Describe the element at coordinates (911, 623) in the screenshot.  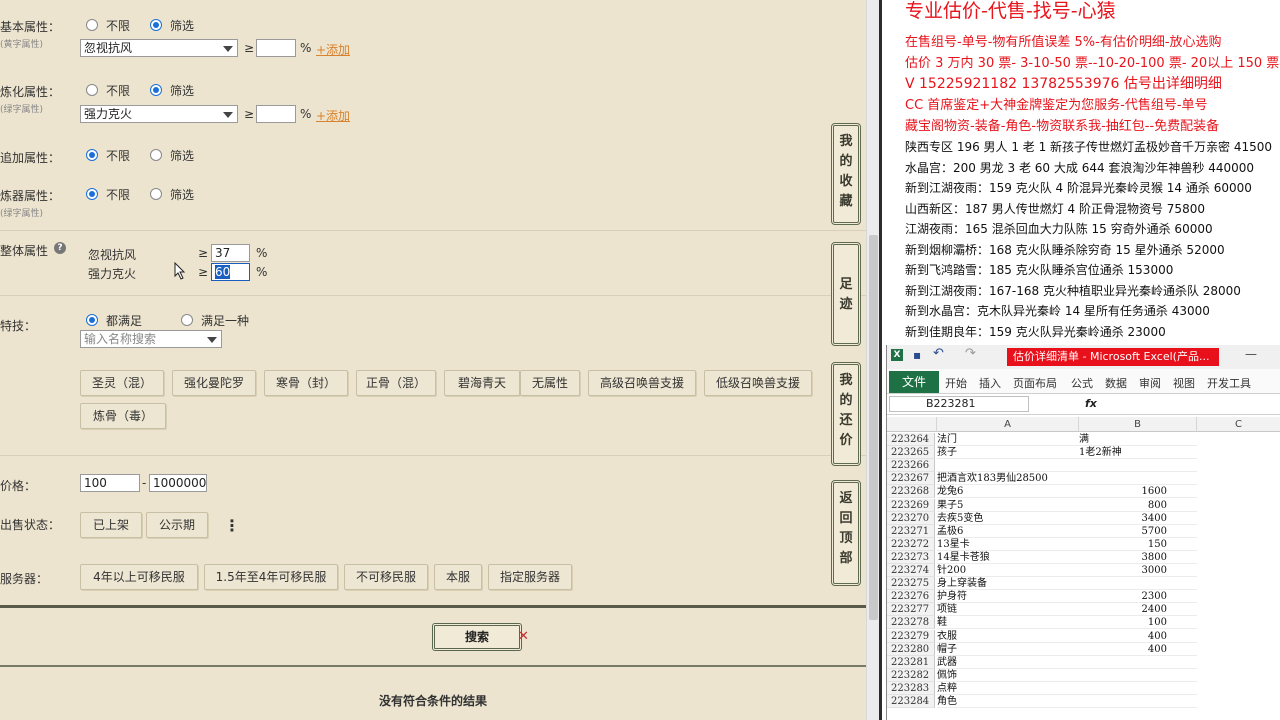
I see `row-number: 223278` at that location.